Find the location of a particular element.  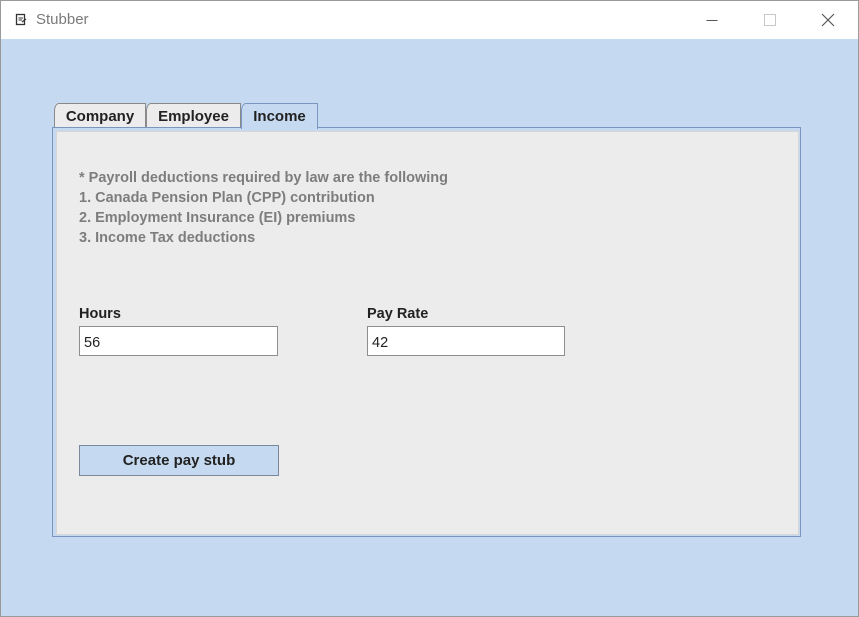

hours-input is located at coordinates (178, 341).